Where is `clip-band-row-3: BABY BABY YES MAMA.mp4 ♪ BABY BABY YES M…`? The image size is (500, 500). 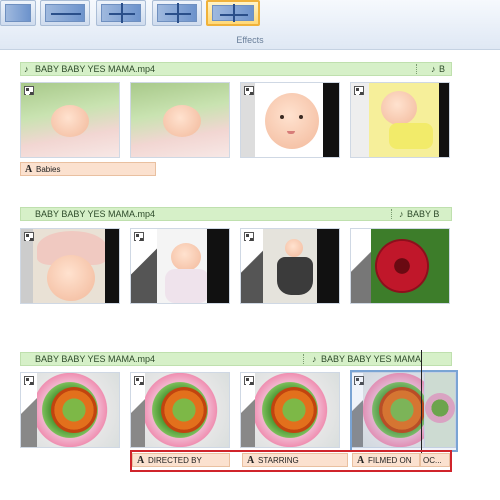 clip-band-row-3: BABY BABY YES MAMA.mp4 ♪ BABY BABY YES M… is located at coordinates (236, 359).